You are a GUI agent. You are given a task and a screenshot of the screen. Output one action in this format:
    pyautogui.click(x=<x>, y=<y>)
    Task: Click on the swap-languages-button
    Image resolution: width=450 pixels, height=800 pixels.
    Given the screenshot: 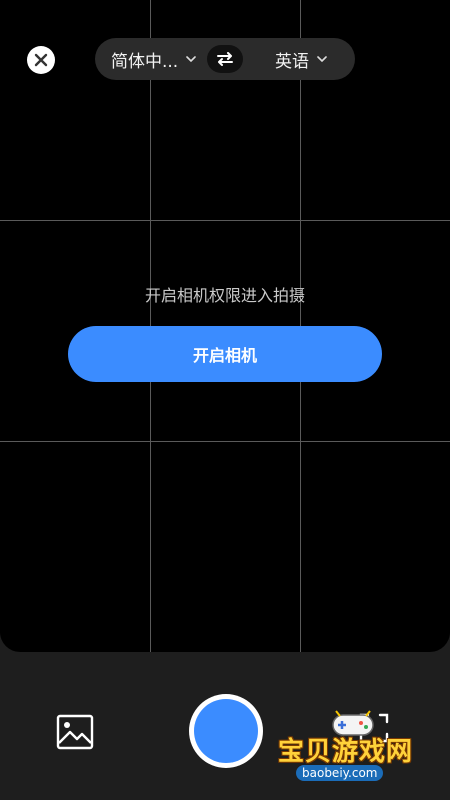 What is the action you would take?
    pyautogui.click(x=225, y=59)
    